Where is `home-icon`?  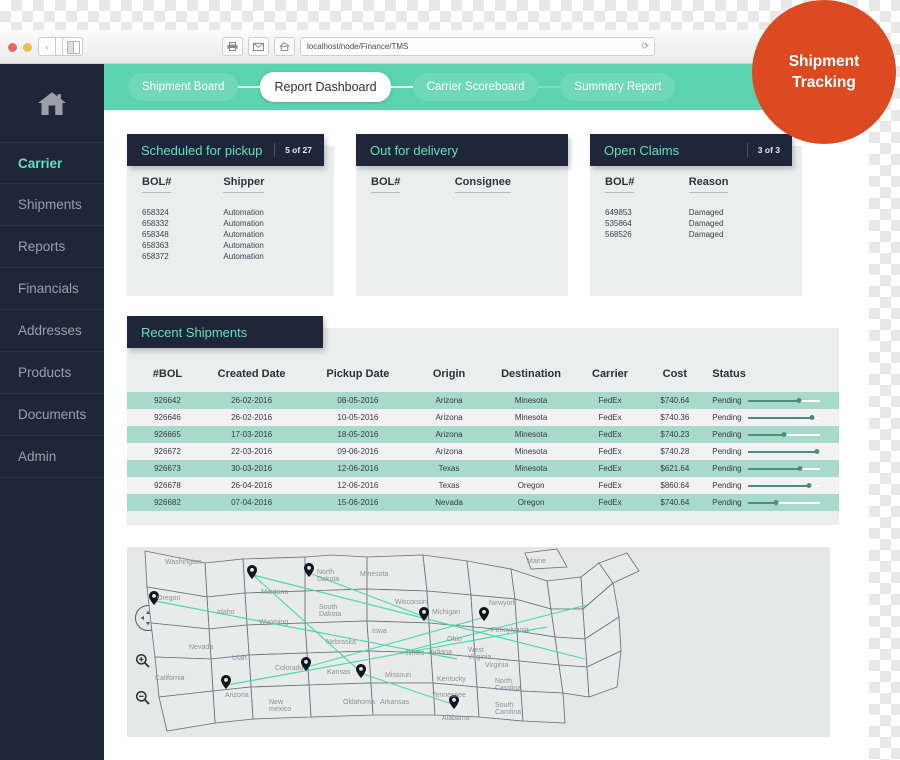
home-icon is located at coordinates (284, 46).